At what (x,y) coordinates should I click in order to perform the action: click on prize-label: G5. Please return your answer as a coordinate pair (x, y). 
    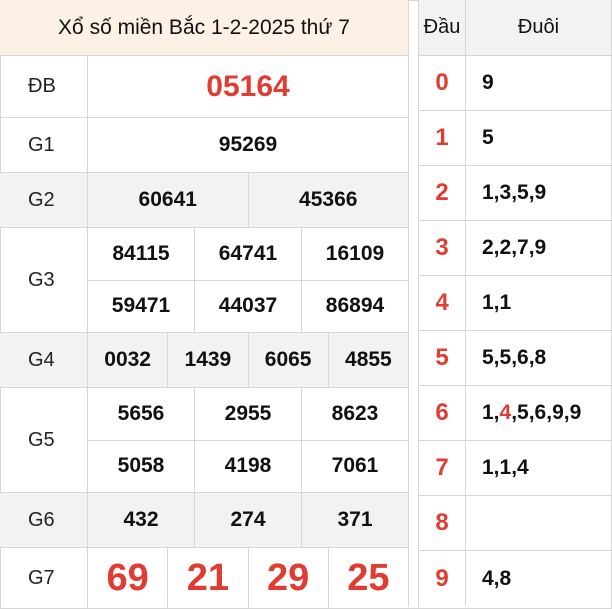
    Looking at the image, I should click on (44, 440).